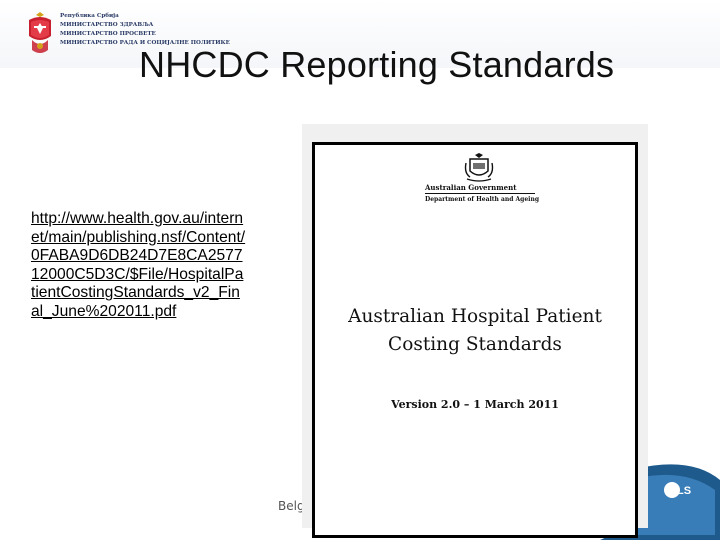  What do you see at coordinates (479, 167) in the screenshot?
I see `australian-coat-of-arms-icon` at bounding box center [479, 167].